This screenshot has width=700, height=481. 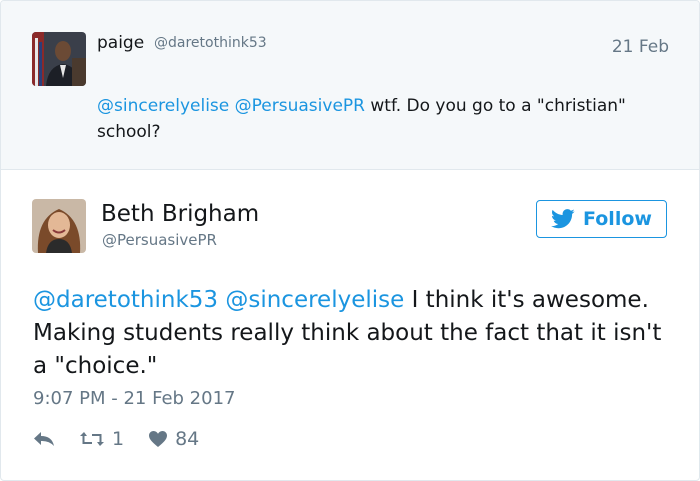 I want to click on mention-link: @daretothink53, so click(x=125, y=300).